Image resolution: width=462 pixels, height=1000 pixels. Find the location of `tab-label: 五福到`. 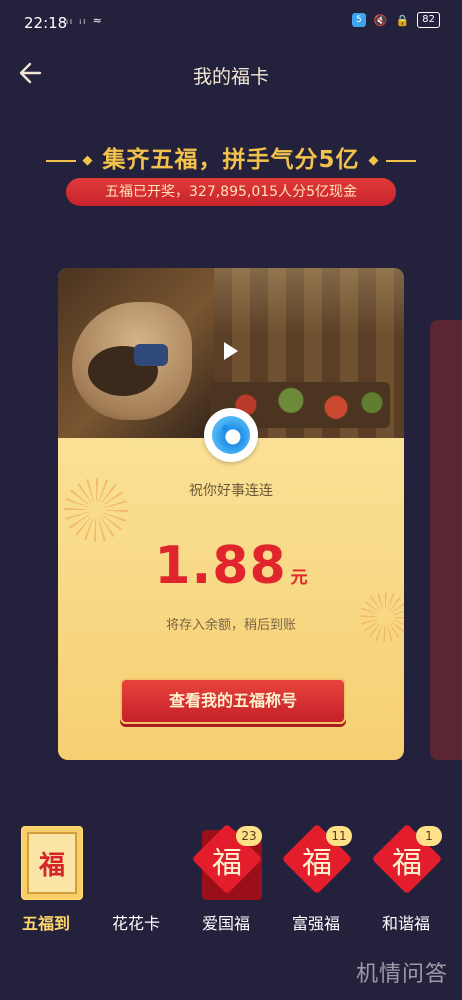

tab-label: 五福到 is located at coordinates (45, 923).